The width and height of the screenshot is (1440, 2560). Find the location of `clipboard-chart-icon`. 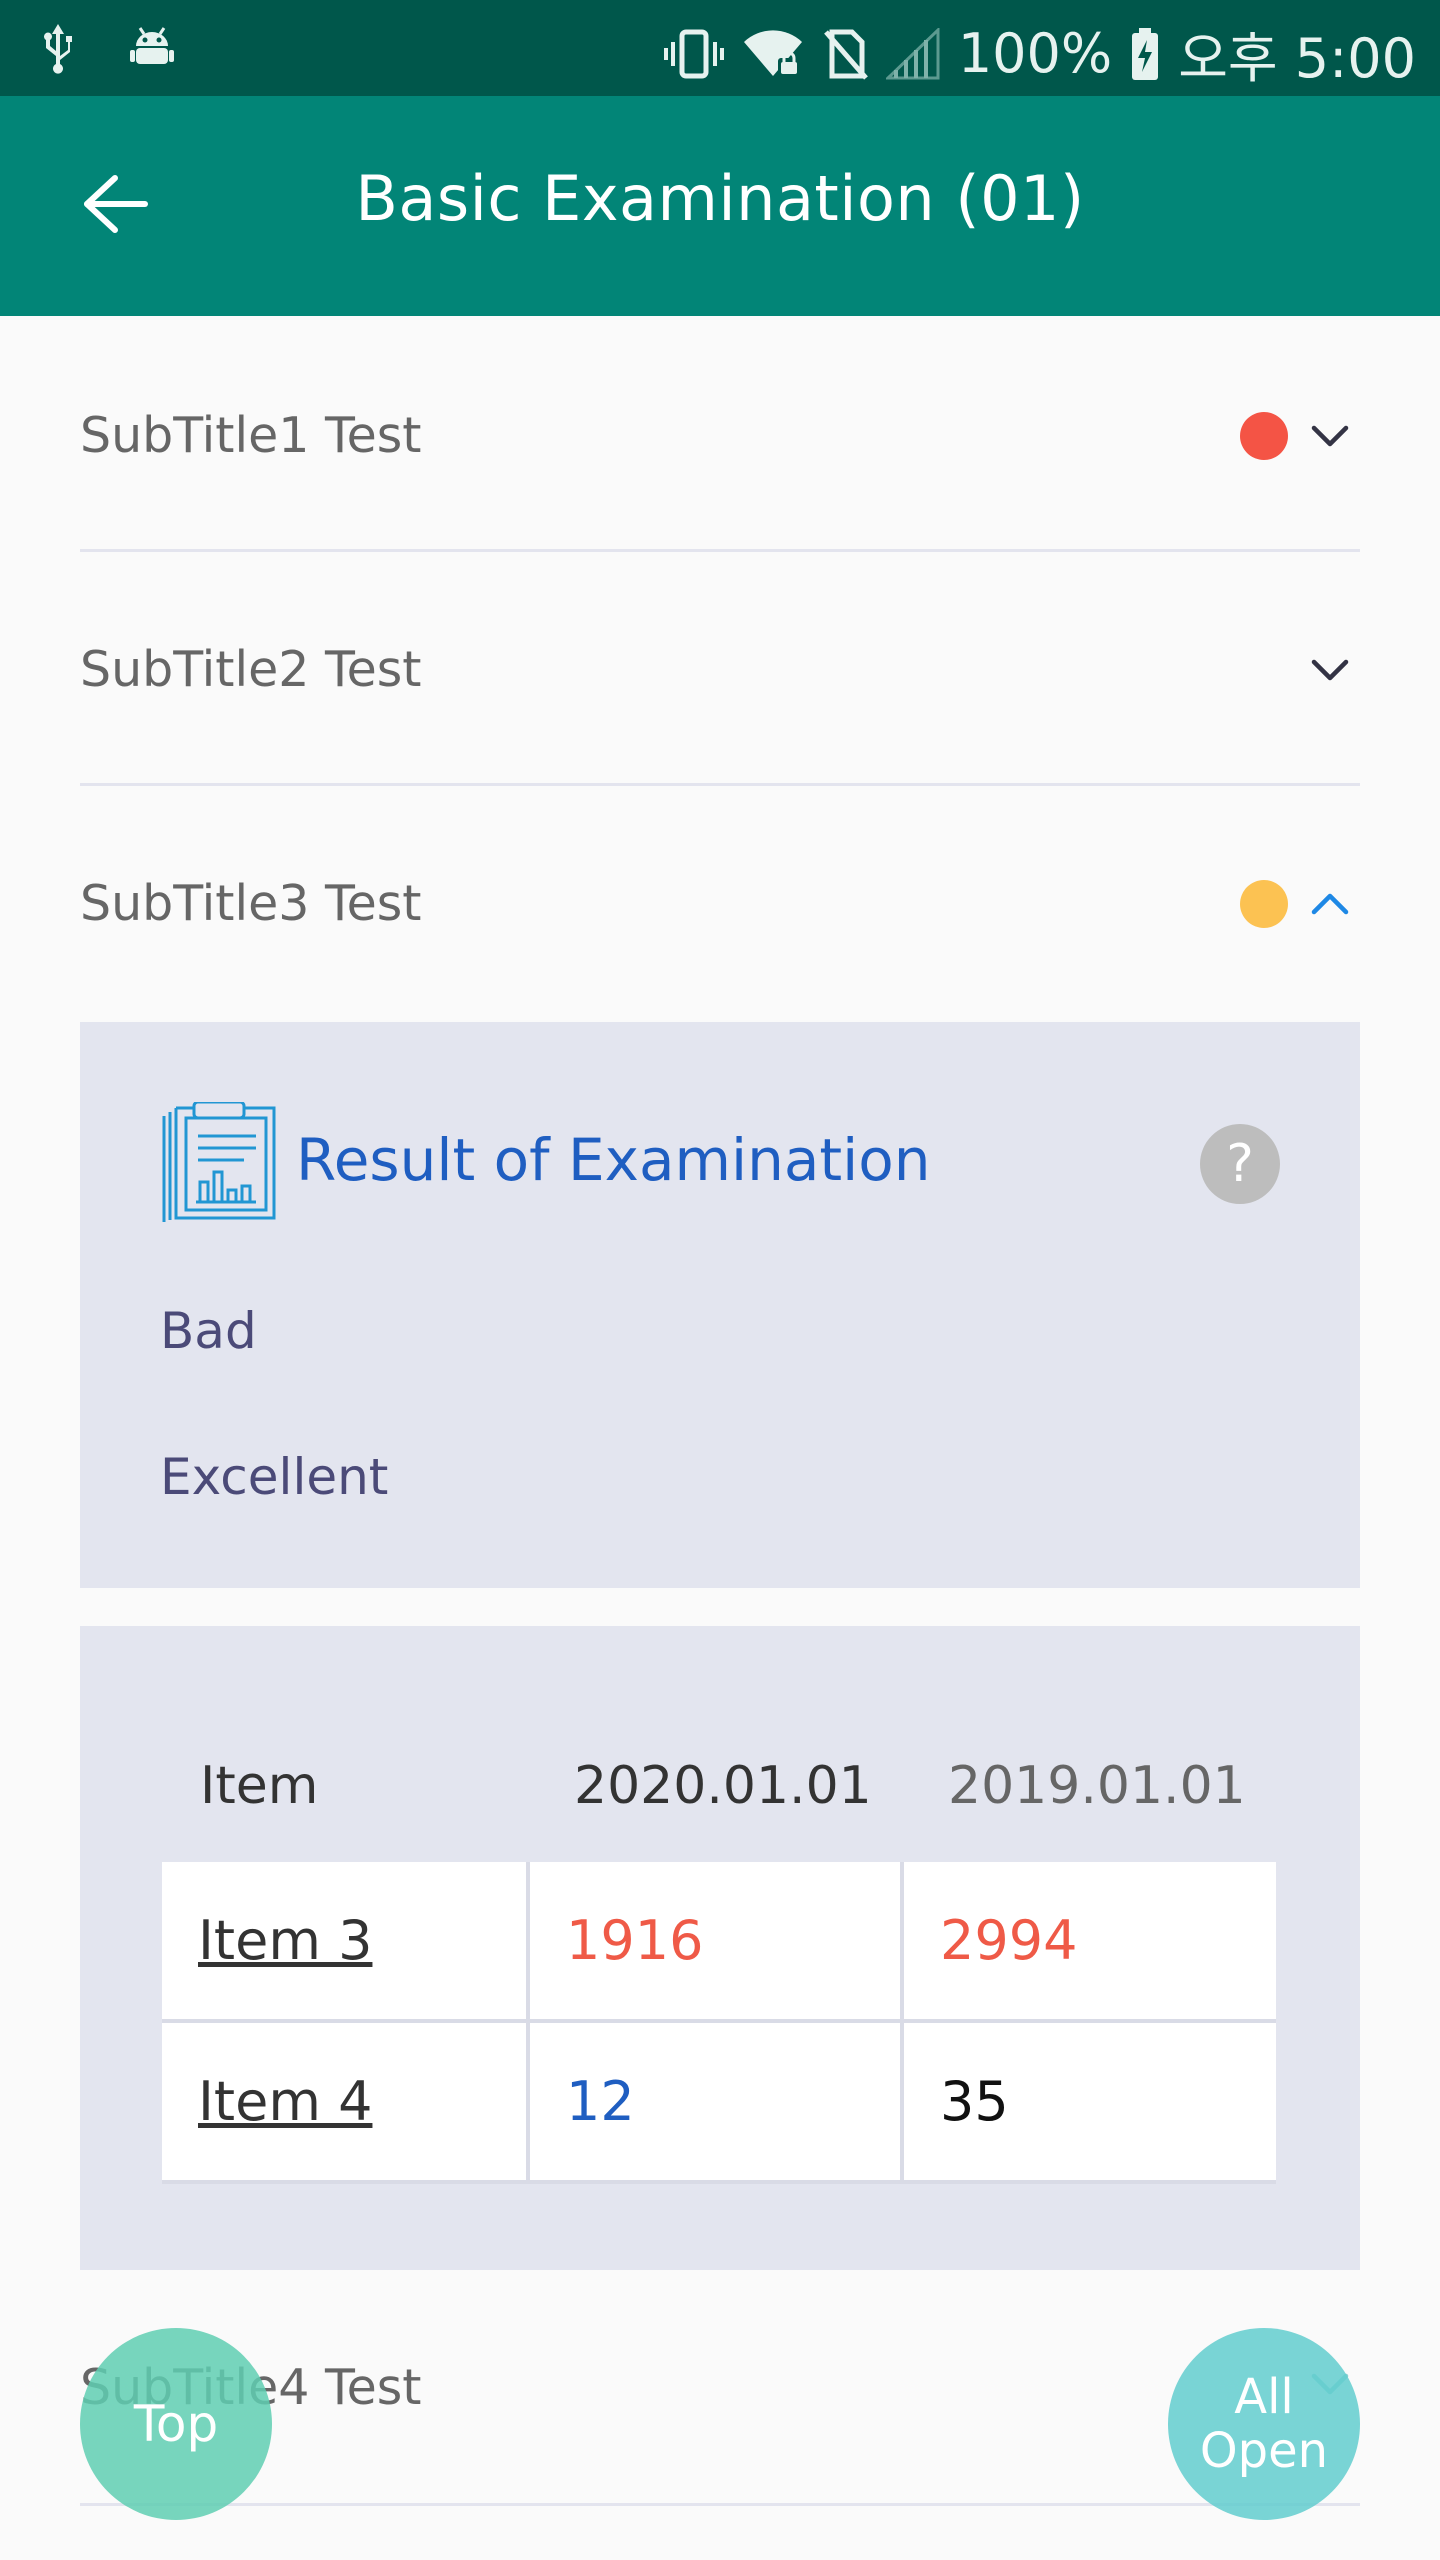

clipboard-chart-icon is located at coordinates (219, 1165).